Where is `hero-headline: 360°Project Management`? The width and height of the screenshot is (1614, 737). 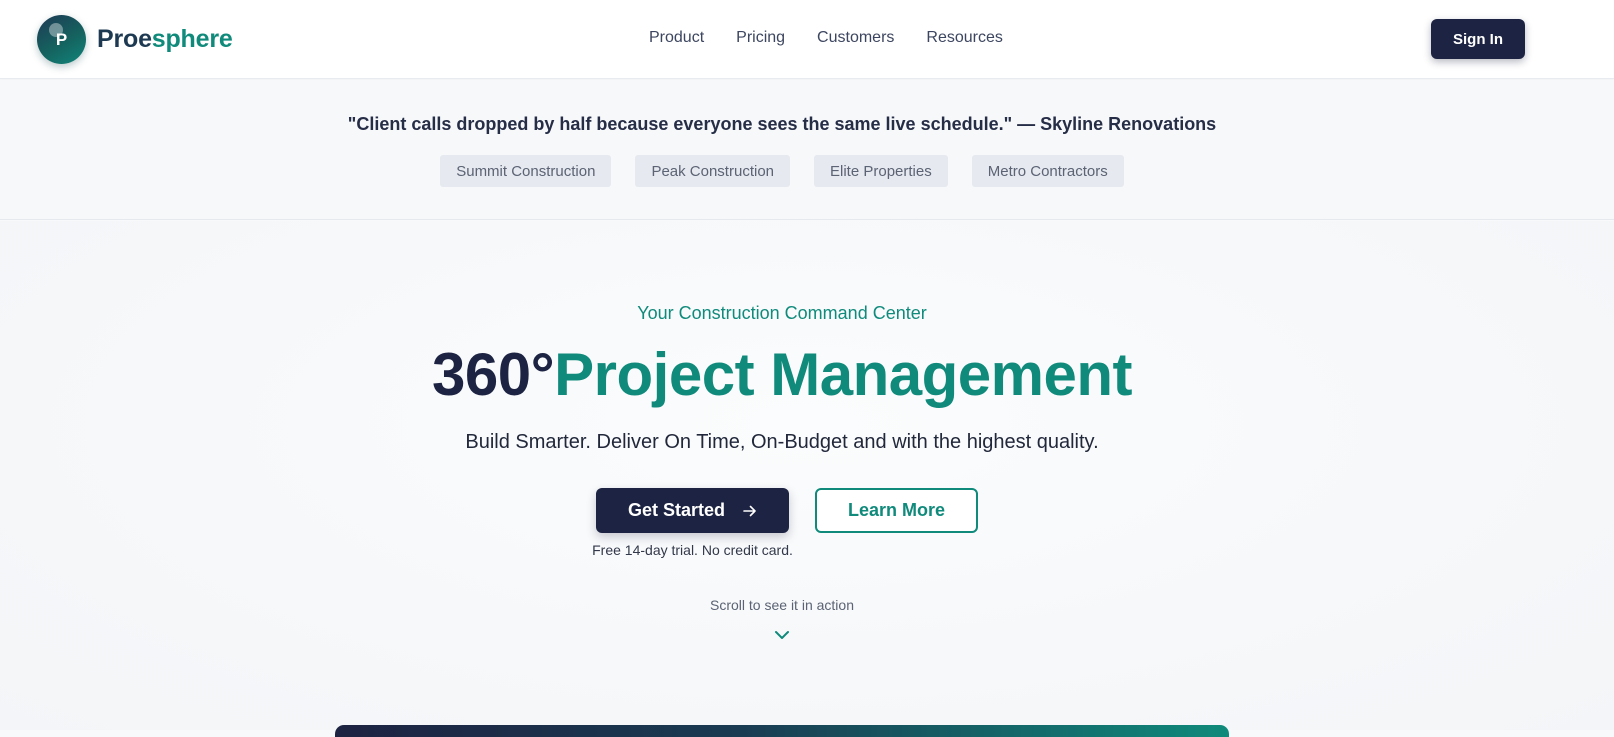
hero-headline: 360°Project Management is located at coordinates (782, 374).